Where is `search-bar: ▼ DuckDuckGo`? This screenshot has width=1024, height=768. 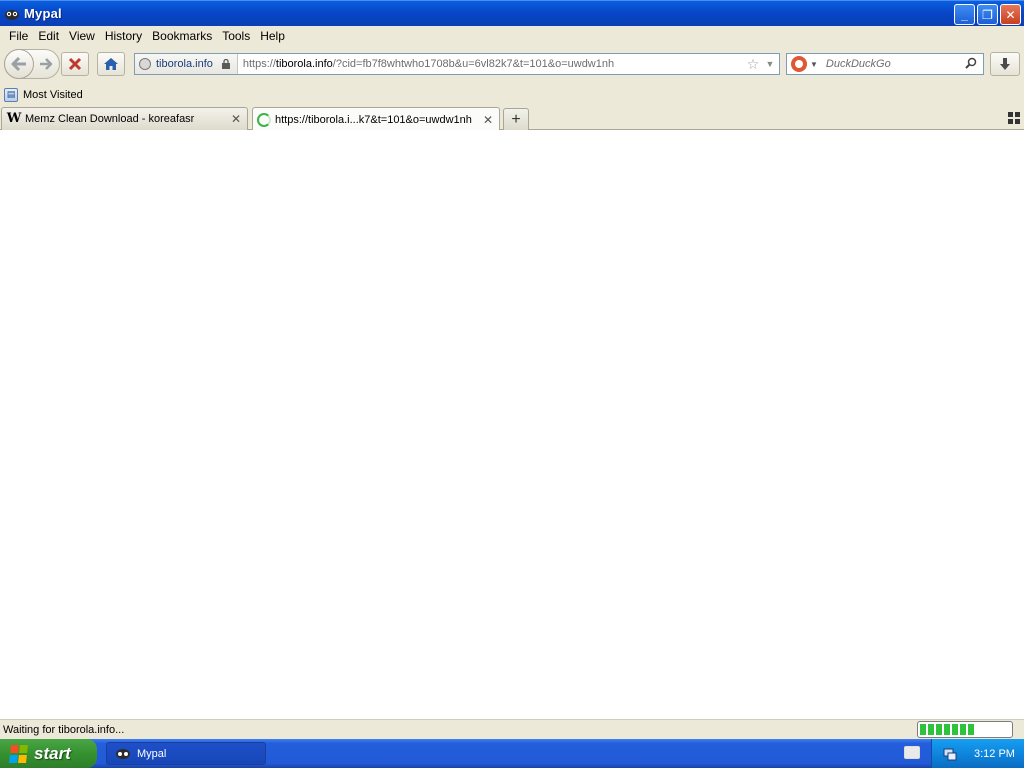 search-bar: ▼ DuckDuckGo is located at coordinates (885, 64).